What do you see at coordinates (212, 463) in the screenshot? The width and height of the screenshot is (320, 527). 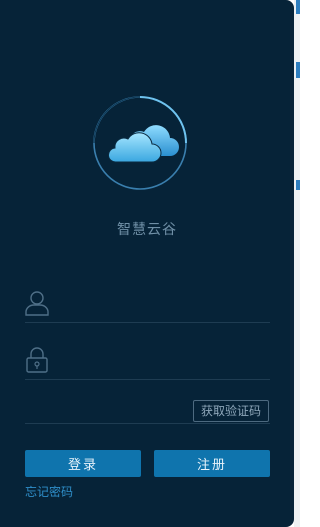 I see `register-button: 注册` at bounding box center [212, 463].